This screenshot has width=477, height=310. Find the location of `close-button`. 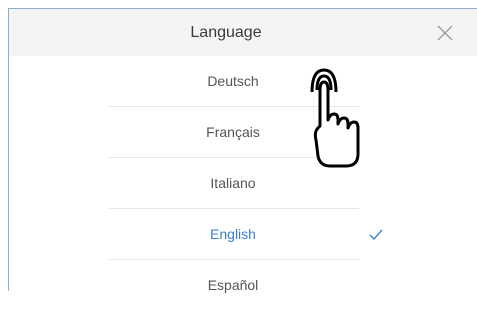

close-button is located at coordinates (445, 33).